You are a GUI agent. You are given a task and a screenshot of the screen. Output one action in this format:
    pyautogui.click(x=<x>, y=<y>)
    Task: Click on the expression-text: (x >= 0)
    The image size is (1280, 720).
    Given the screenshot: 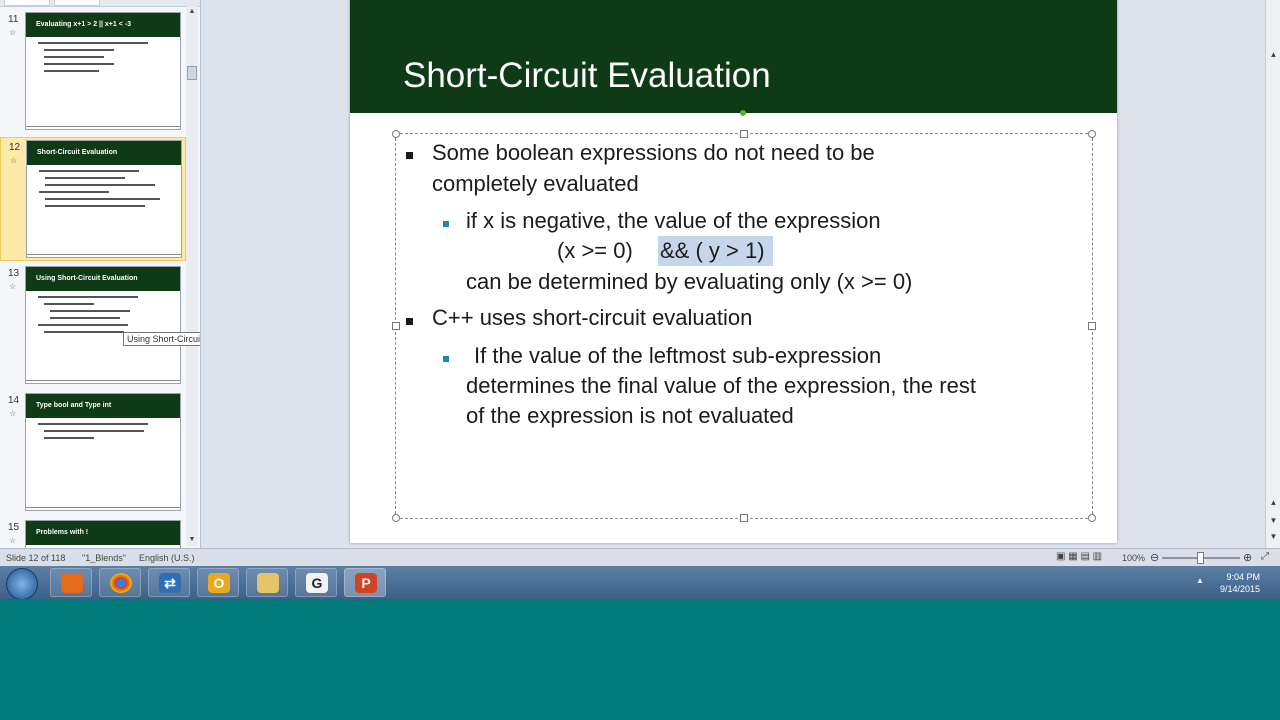 What is the action you would take?
    pyautogui.click(x=595, y=251)
    